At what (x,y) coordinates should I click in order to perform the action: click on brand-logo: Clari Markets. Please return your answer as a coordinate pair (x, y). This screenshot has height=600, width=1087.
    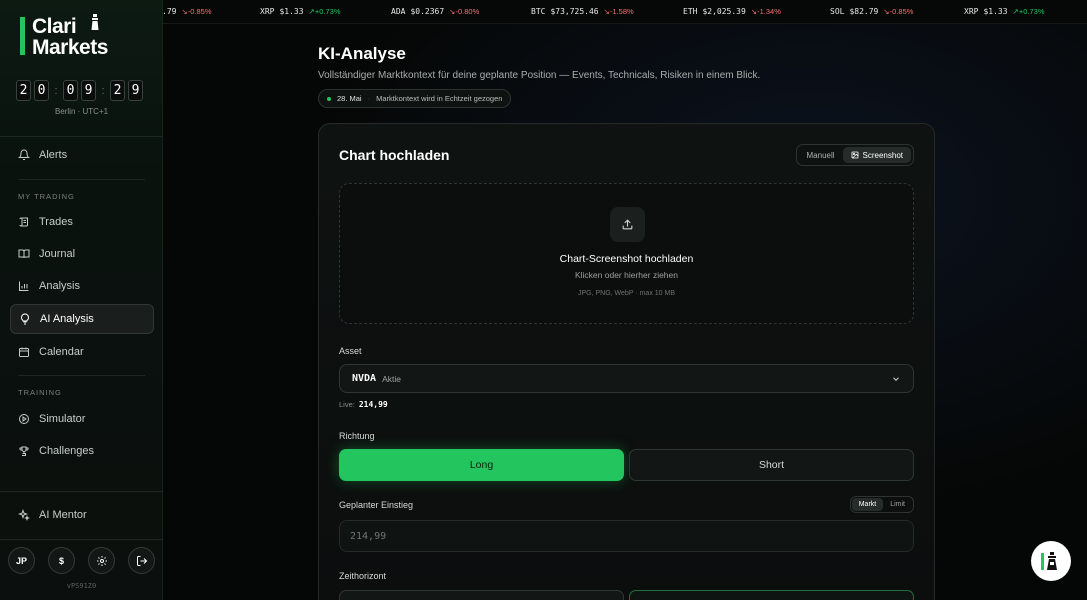
    Looking at the image, I should click on (75, 36).